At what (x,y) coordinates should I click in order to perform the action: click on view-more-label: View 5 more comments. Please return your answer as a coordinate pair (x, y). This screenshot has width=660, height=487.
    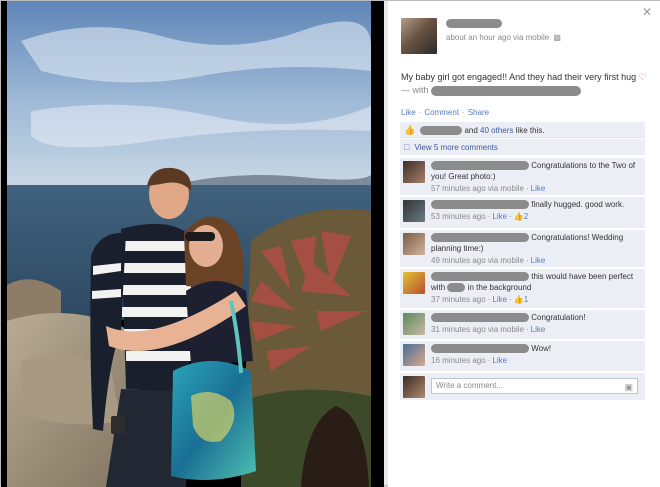
    Looking at the image, I should click on (455, 147).